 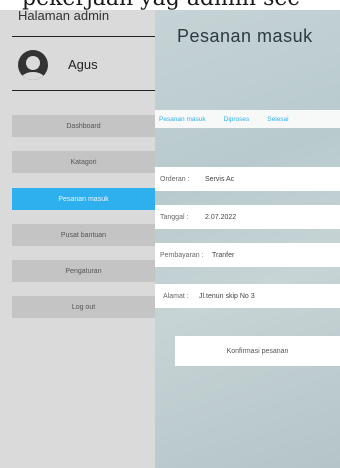 What do you see at coordinates (83, 307) in the screenshot?
I see `nav-log-out: Log out` at bounding box center [83, 307].